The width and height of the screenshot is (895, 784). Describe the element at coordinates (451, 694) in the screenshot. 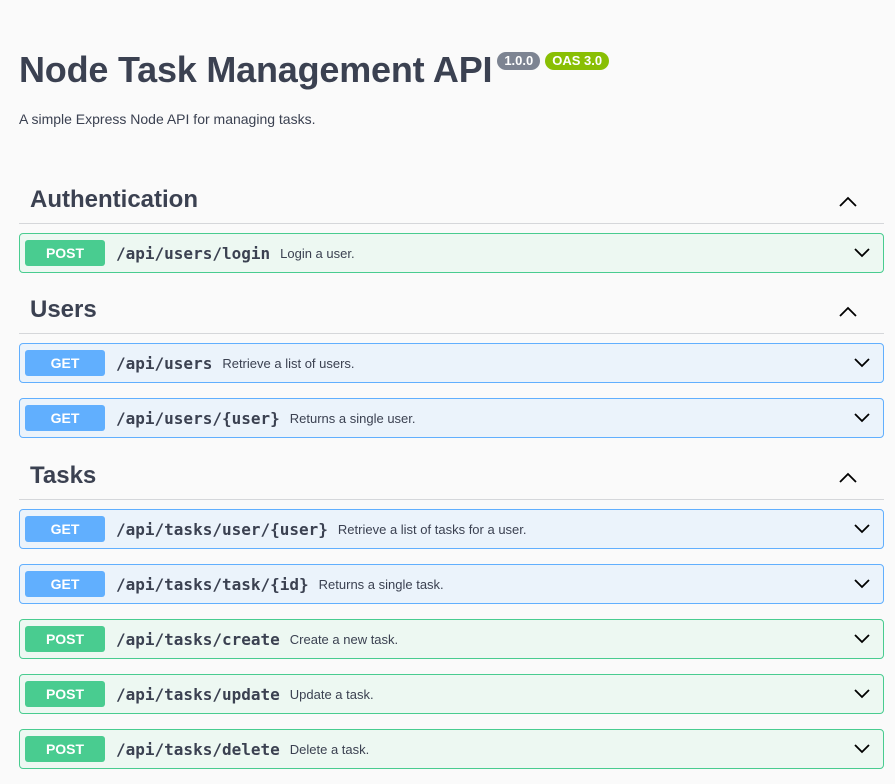

I see `operation-post-task-update: POST /api/tasks/update Update a task.` at that location.